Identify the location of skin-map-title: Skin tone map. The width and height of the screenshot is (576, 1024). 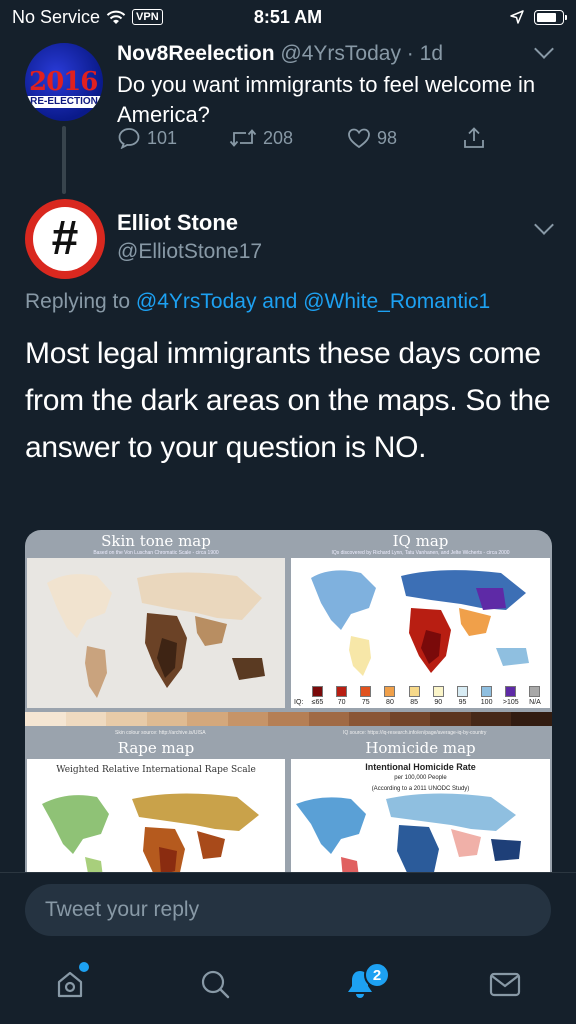
(156, 541).